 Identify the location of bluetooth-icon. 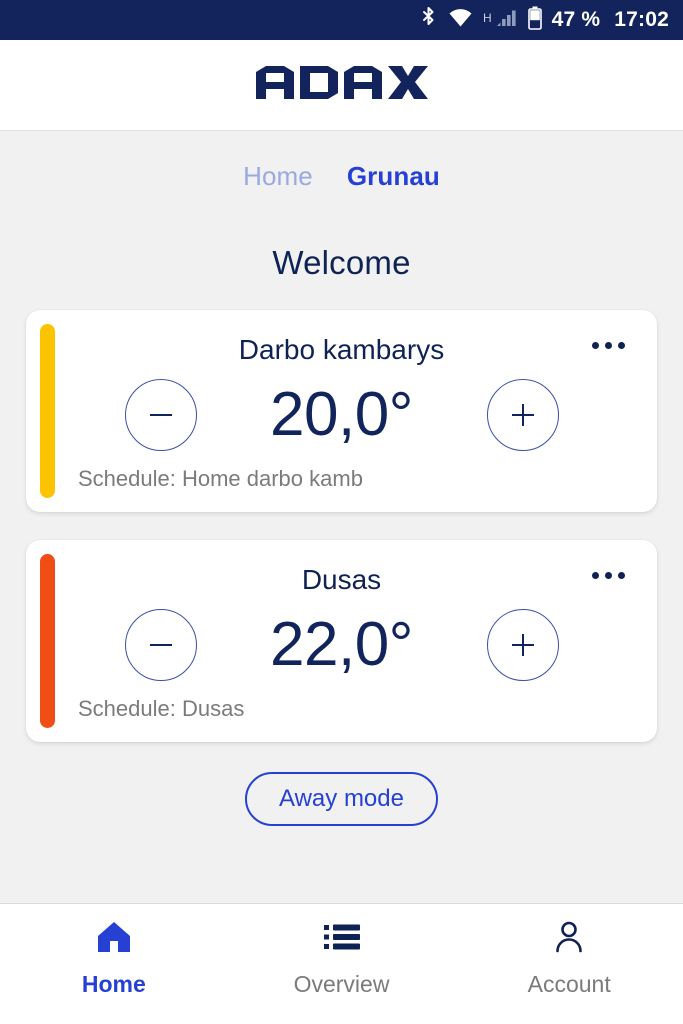
(428, 20).